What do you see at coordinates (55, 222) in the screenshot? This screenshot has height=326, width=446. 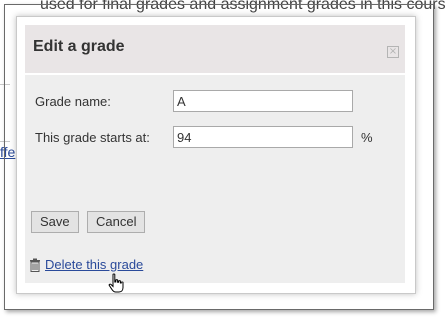 I see `save-button: Save` at bounding box center [55, 222].